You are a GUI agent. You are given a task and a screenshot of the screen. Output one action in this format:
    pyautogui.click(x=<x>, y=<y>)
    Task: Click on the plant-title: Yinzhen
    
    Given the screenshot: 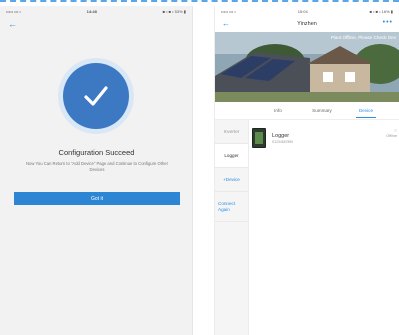 What is the action you would take?
    pyautogui.click(x=307, y=24)
    